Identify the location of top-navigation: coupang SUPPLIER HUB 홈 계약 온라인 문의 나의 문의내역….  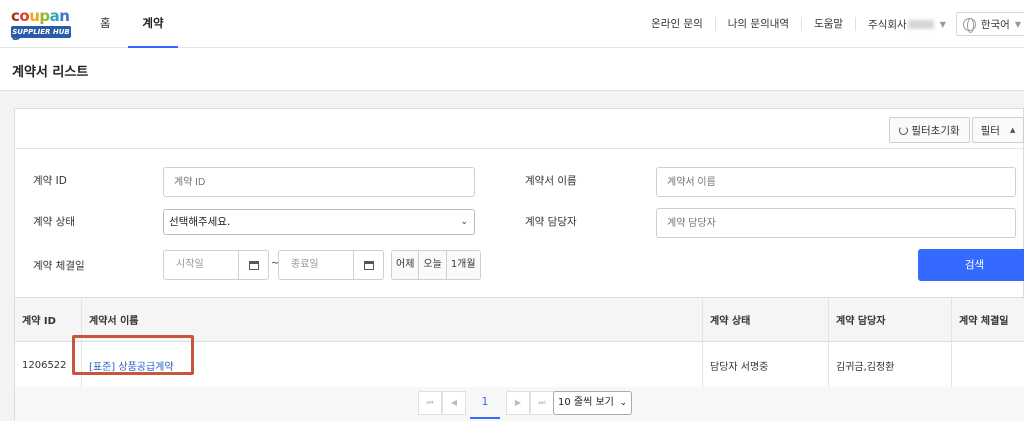
(512, 24).